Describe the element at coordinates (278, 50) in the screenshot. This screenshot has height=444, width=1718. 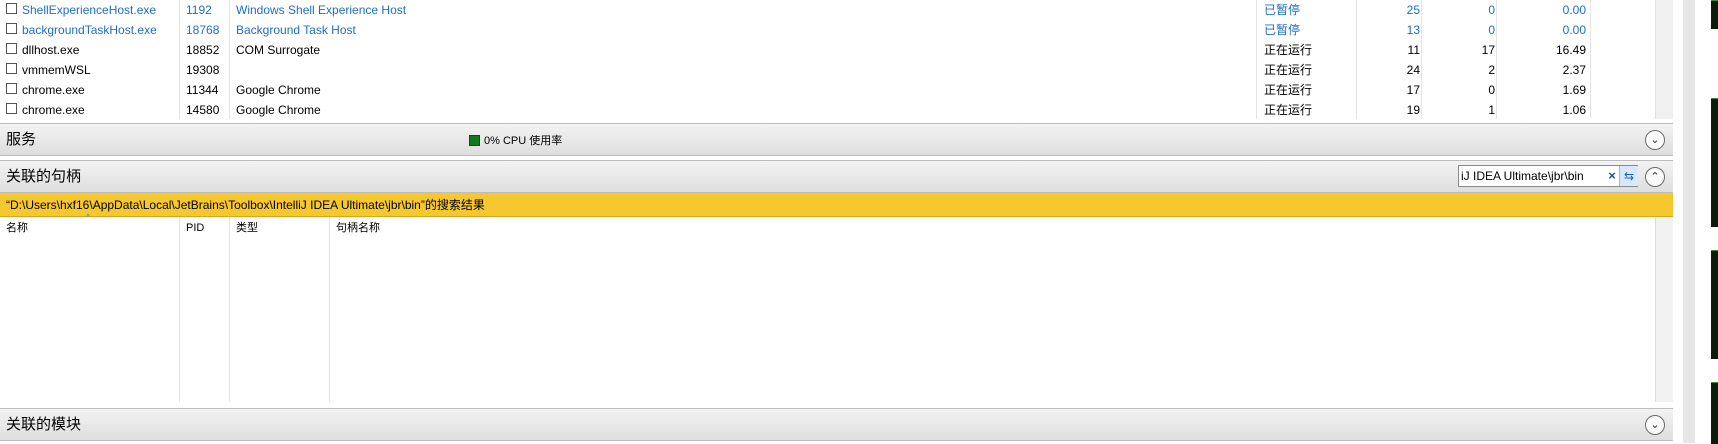
I see `process-description: COM Surrogate` at that location.